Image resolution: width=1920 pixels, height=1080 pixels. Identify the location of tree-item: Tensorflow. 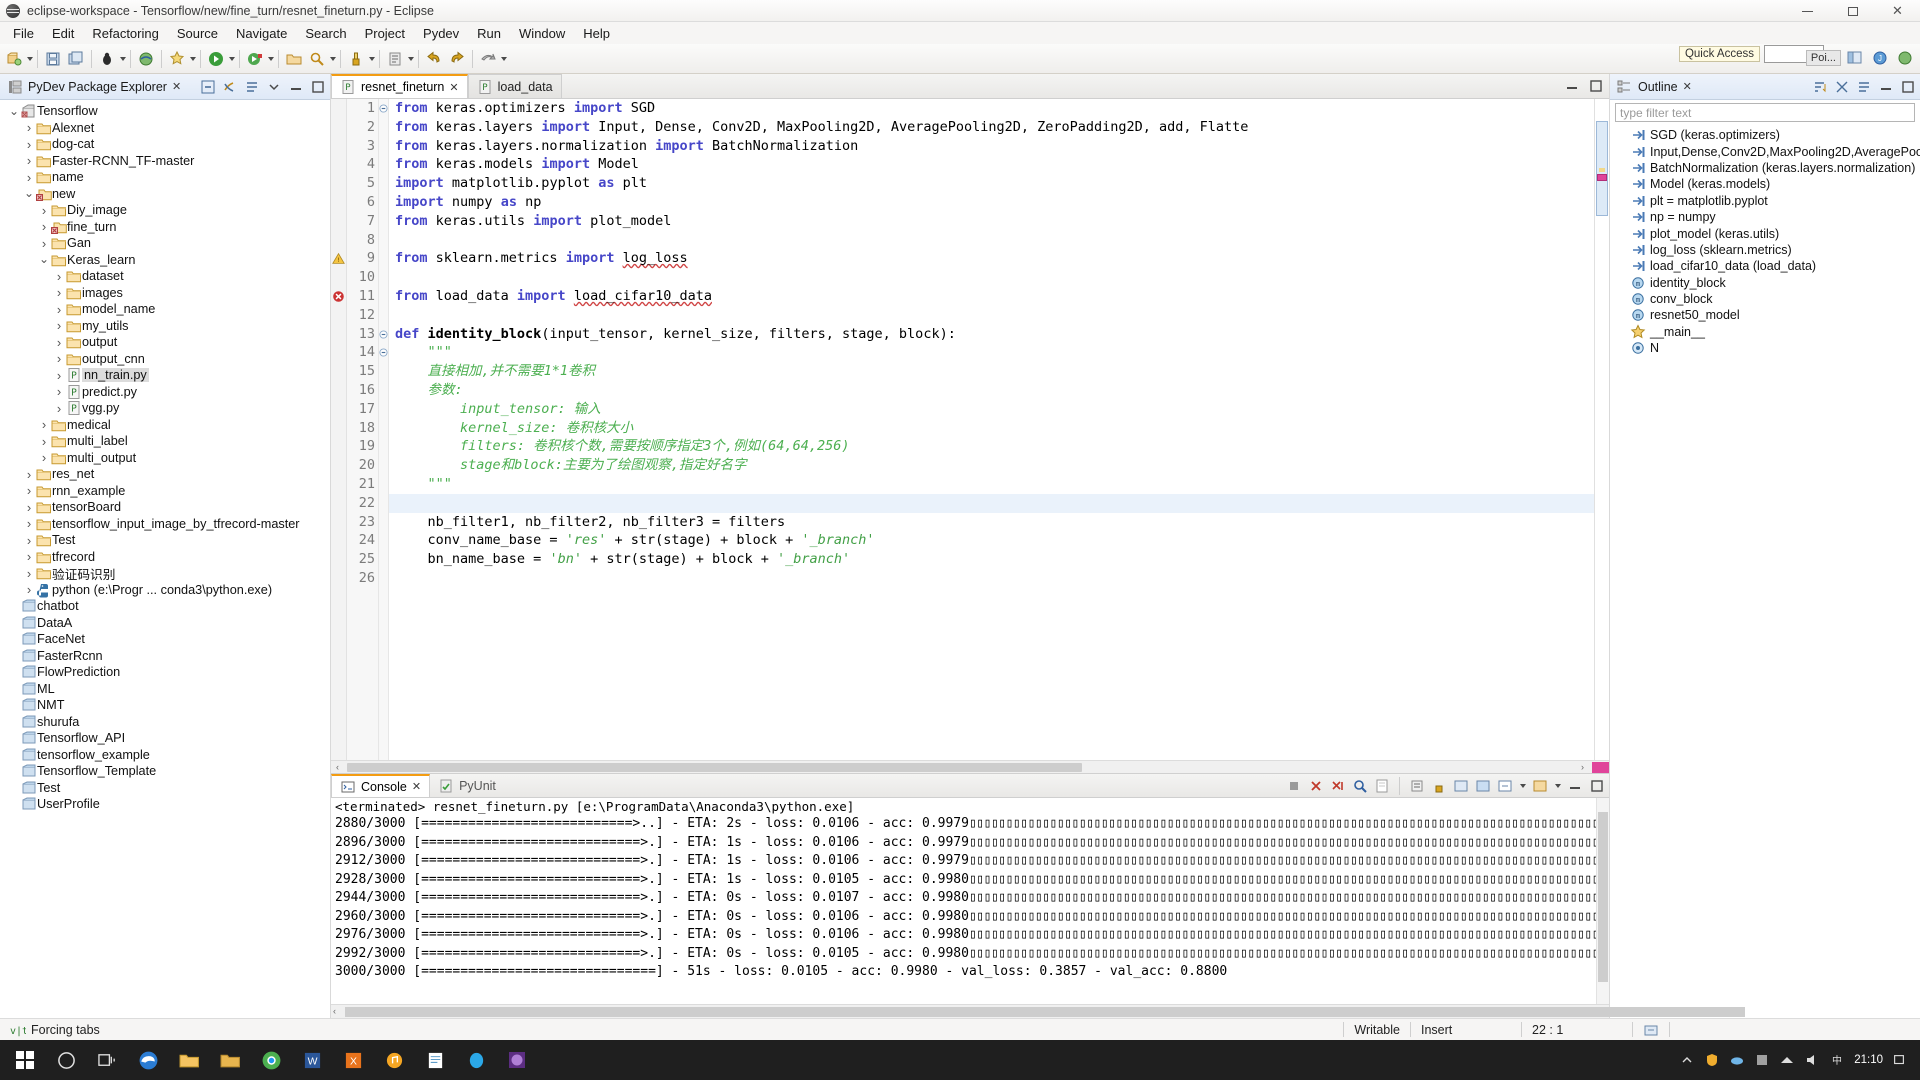
(165, 111).